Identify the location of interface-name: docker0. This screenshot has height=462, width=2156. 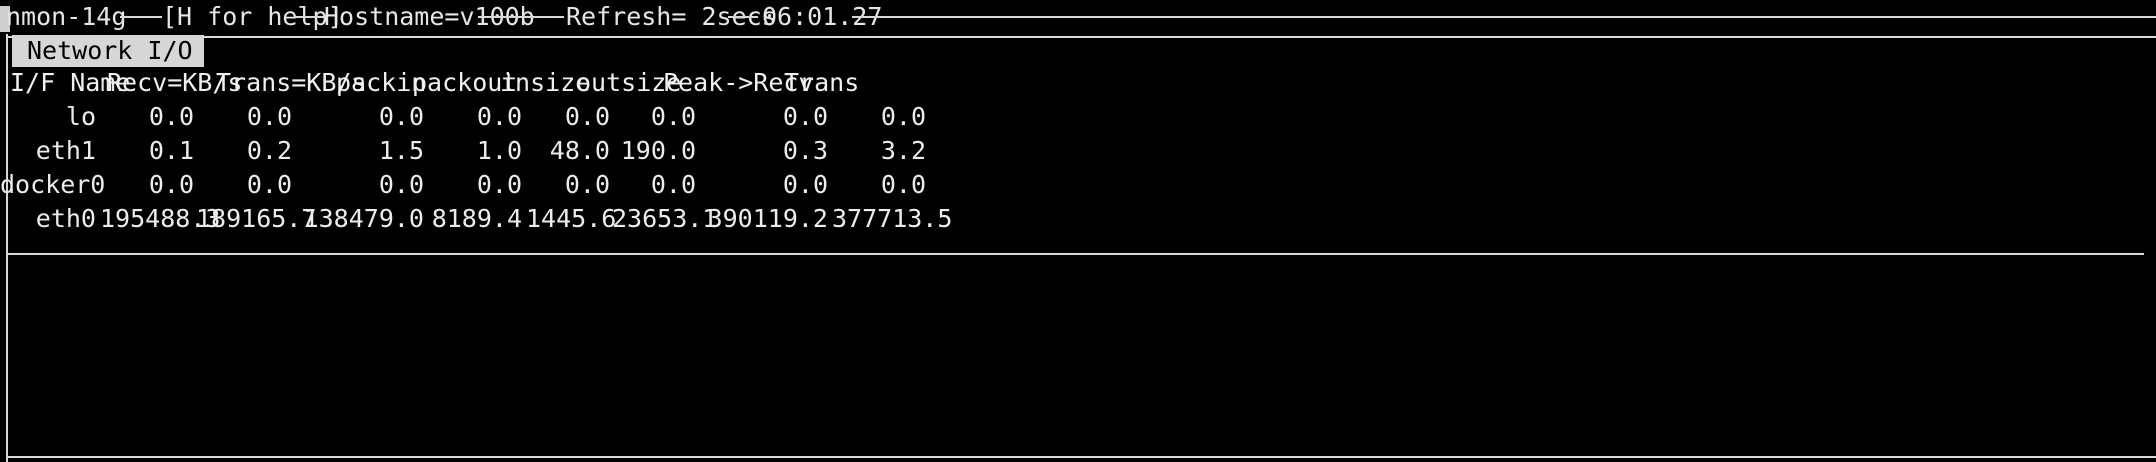
(53, 184).